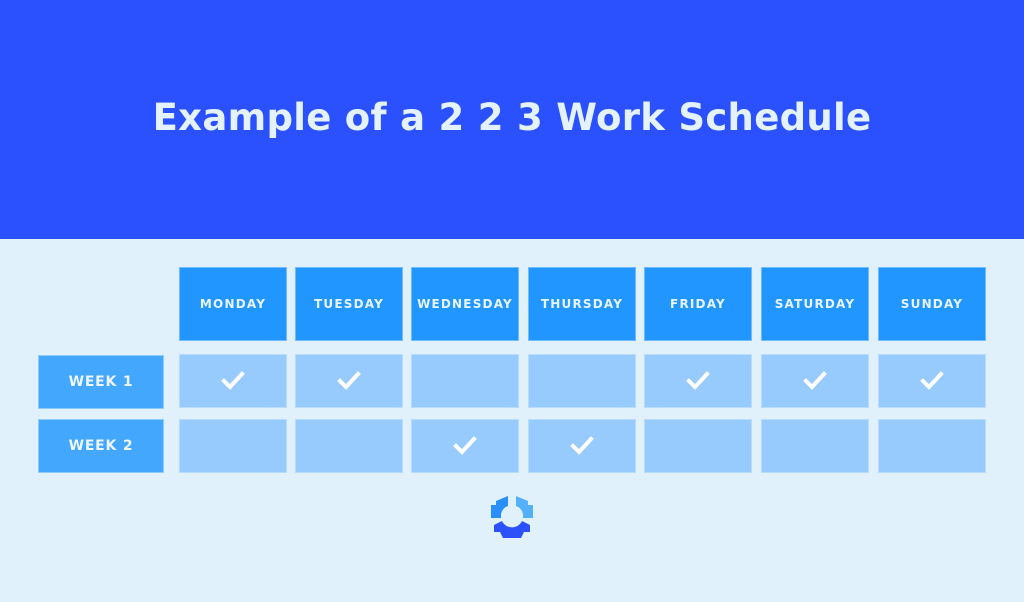  I want to click on week-label: WEEK 1, so click(101, 382).